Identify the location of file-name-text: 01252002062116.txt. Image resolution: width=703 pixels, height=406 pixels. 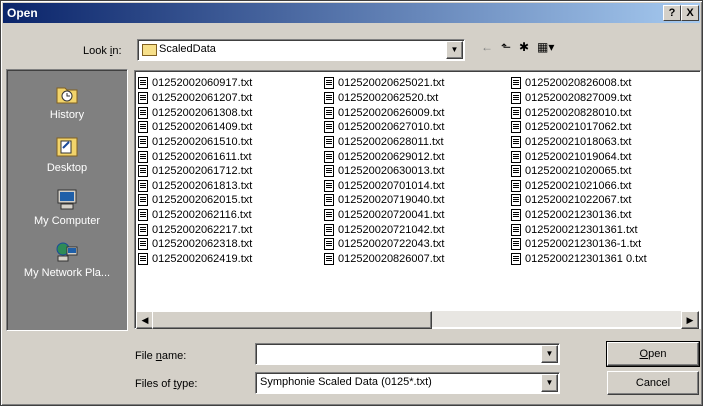
(202, 215).